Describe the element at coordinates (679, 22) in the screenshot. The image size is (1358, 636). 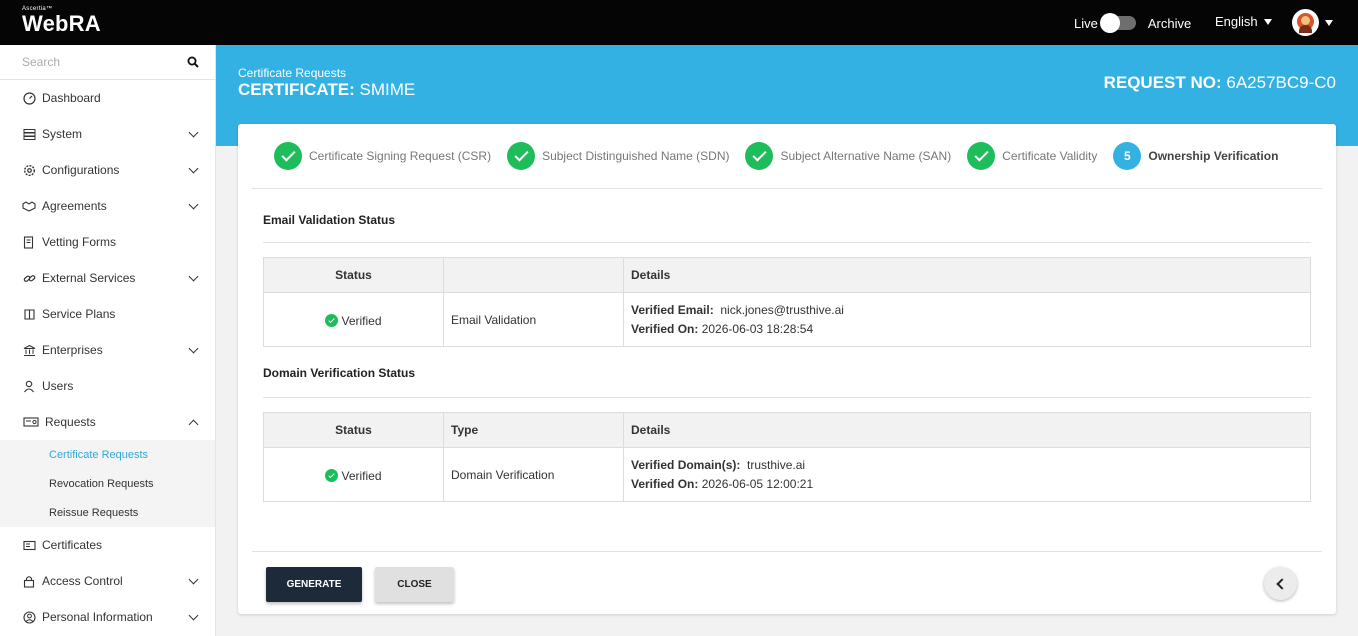
I see `top-bar: Ascertia™ WebRA Live Archive English` at that location.